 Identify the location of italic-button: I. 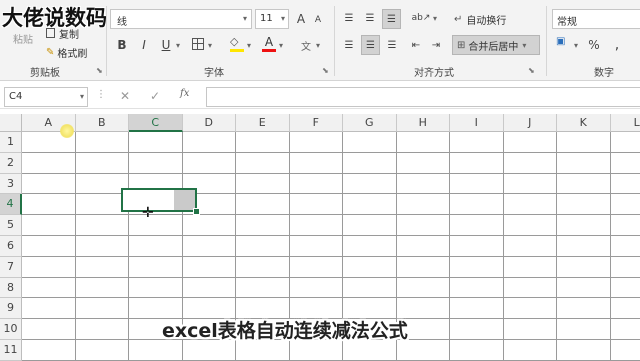
(144, 45).